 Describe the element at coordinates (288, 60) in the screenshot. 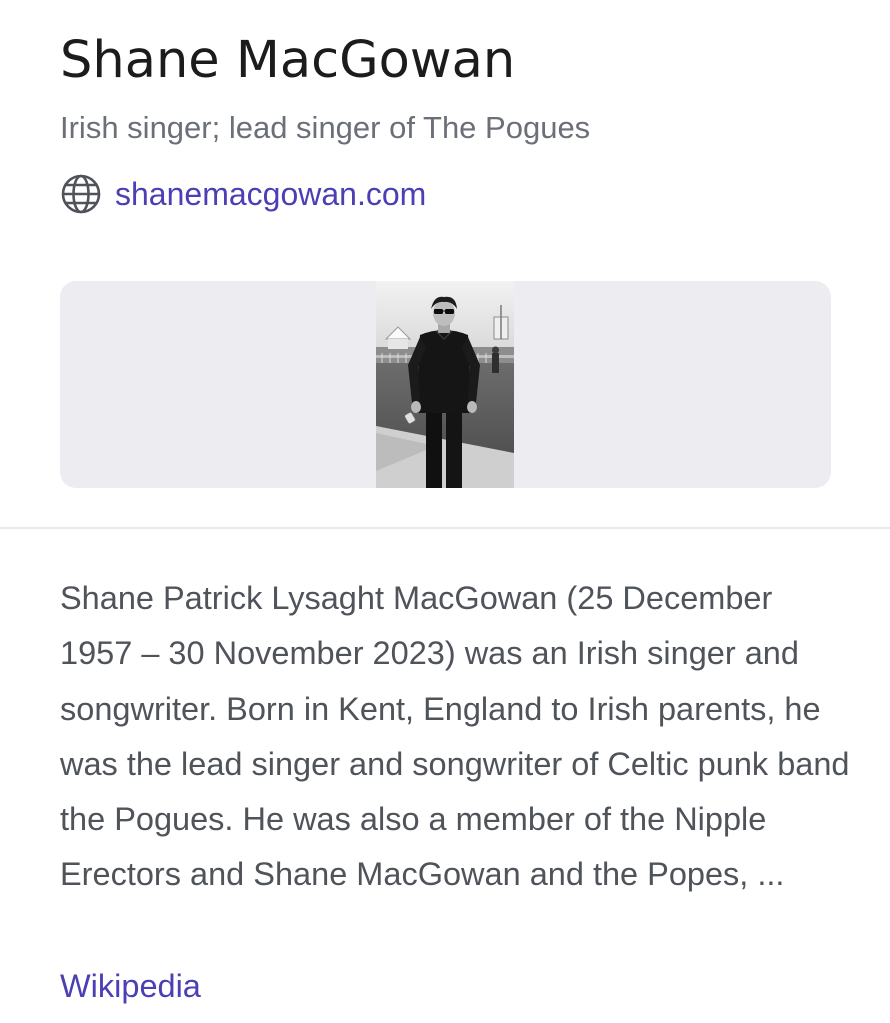

I see `entity-title: Shane MacGowan` at that location.